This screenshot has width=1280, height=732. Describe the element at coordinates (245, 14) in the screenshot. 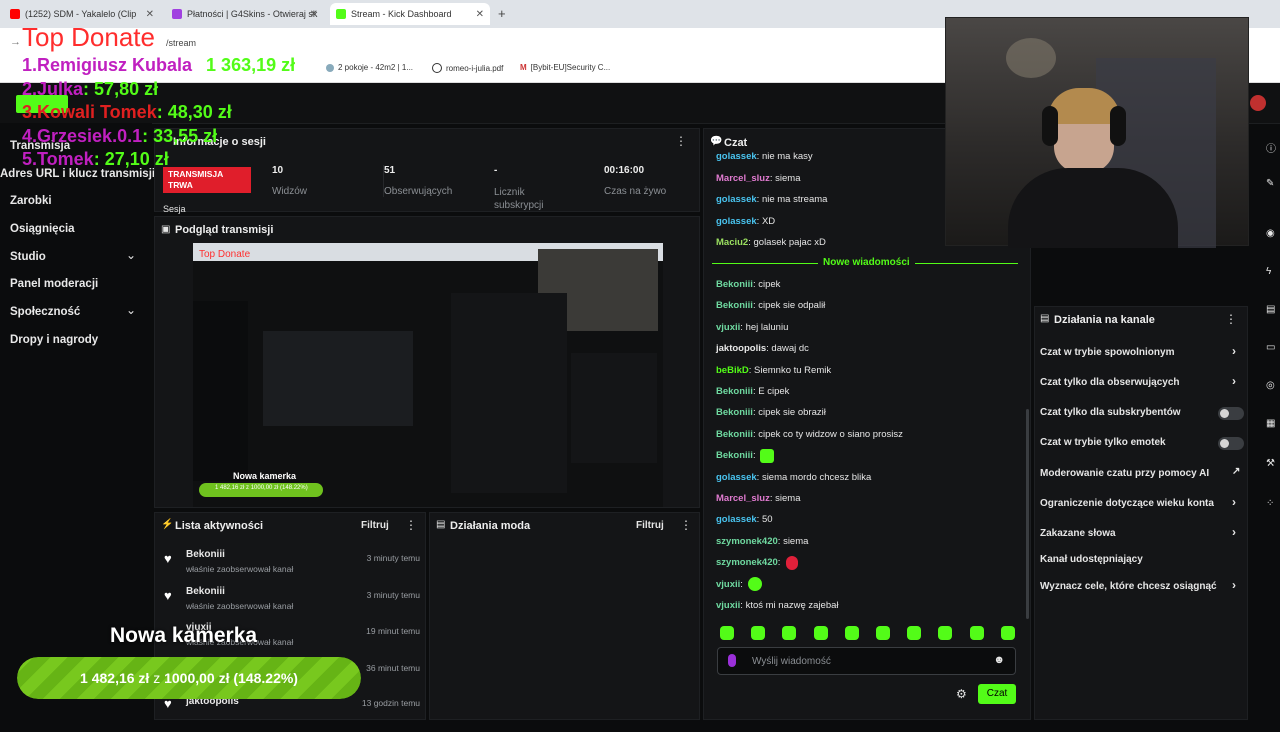

I see `browser-tab-g4skins: Płatności | G4Skins - Otwieraj sk ✕` at that location.